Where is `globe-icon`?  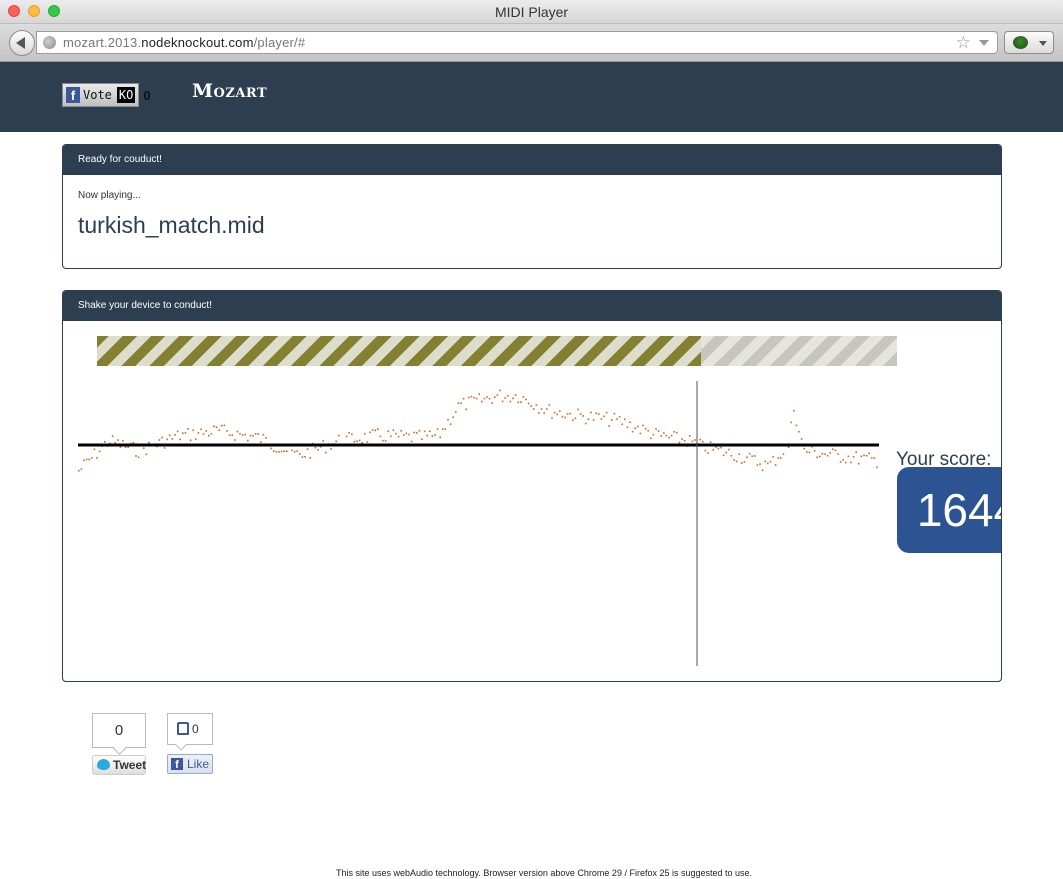
globe-icon is located at coordinates (49, 42).